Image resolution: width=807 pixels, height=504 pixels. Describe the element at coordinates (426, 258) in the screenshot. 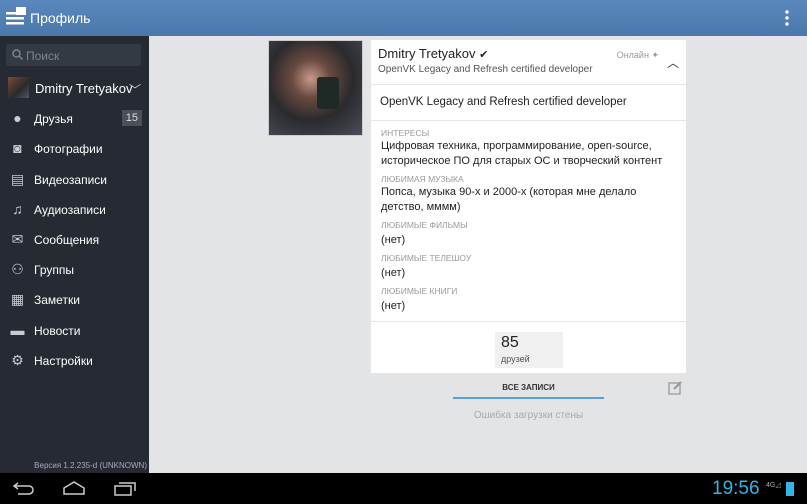

I see `section-label: ЛЮБИМЫЕ ТЕЛЕШОУ` at that location.